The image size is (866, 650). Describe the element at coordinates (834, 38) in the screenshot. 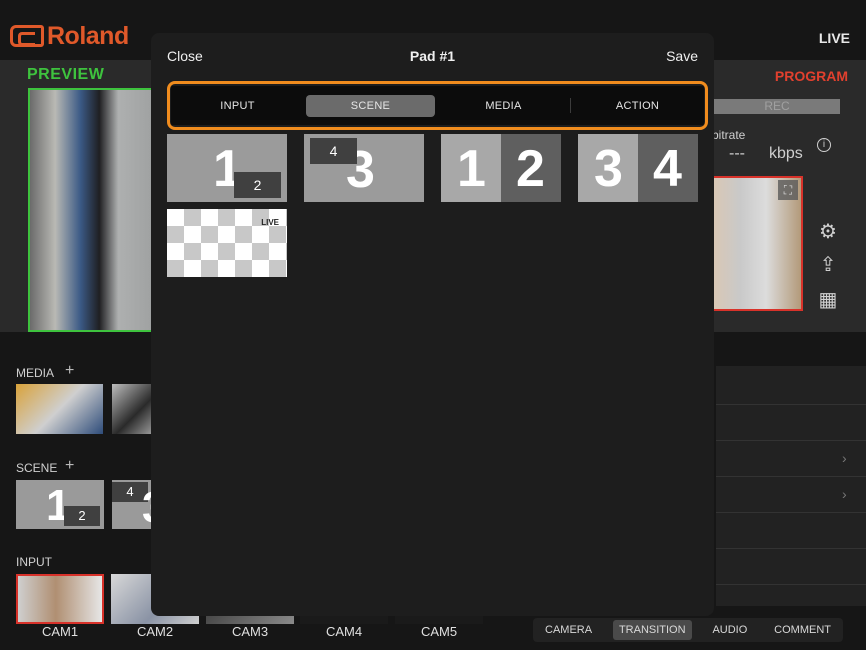

I see `live-status: LIVE` at that location.